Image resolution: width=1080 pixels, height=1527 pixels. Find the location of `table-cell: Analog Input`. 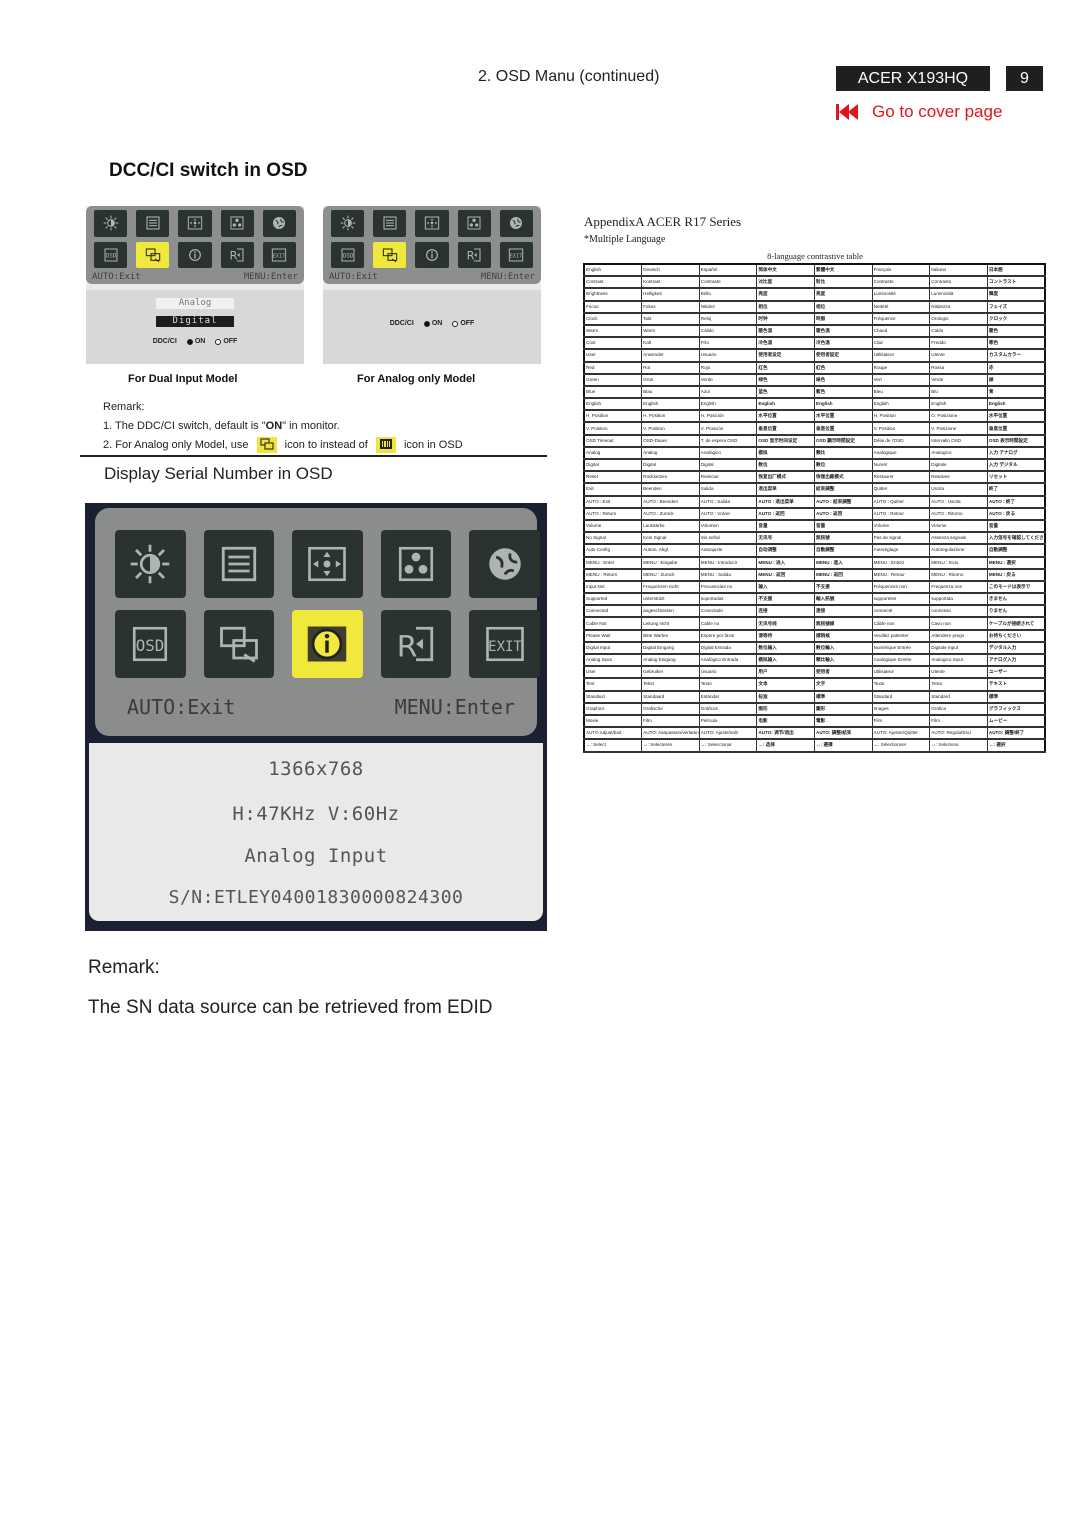

table-cell: Analog Input is located at coordinates (613, 660).